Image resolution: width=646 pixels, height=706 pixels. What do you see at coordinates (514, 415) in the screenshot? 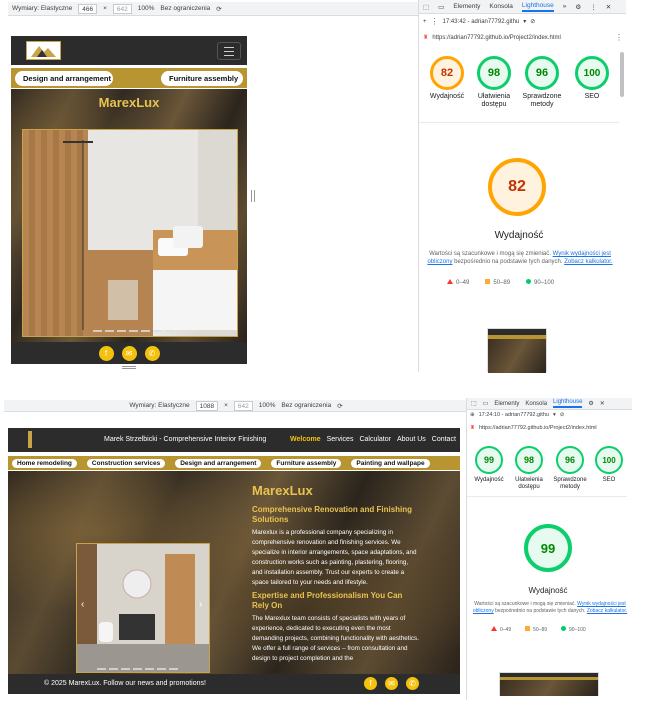
I see `report-select: 17:24:10 - adrian77792.githu` at bounding box center [514, 415].